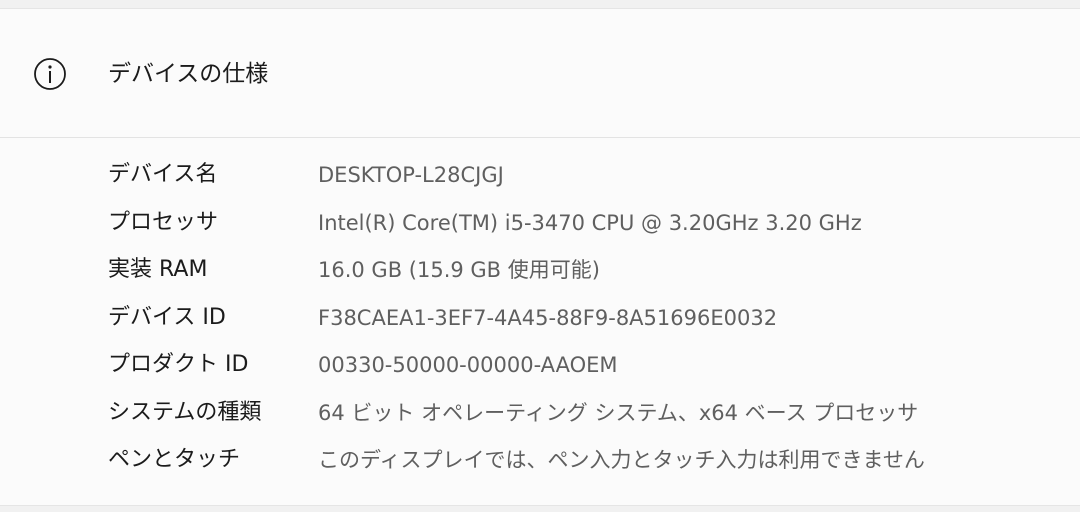 The height and width of the screenshot is (512, 1080). I want to click on spec-row-product-id: プロダクト ID 00330-50000-00000-AAOEM, so click(540, 369).